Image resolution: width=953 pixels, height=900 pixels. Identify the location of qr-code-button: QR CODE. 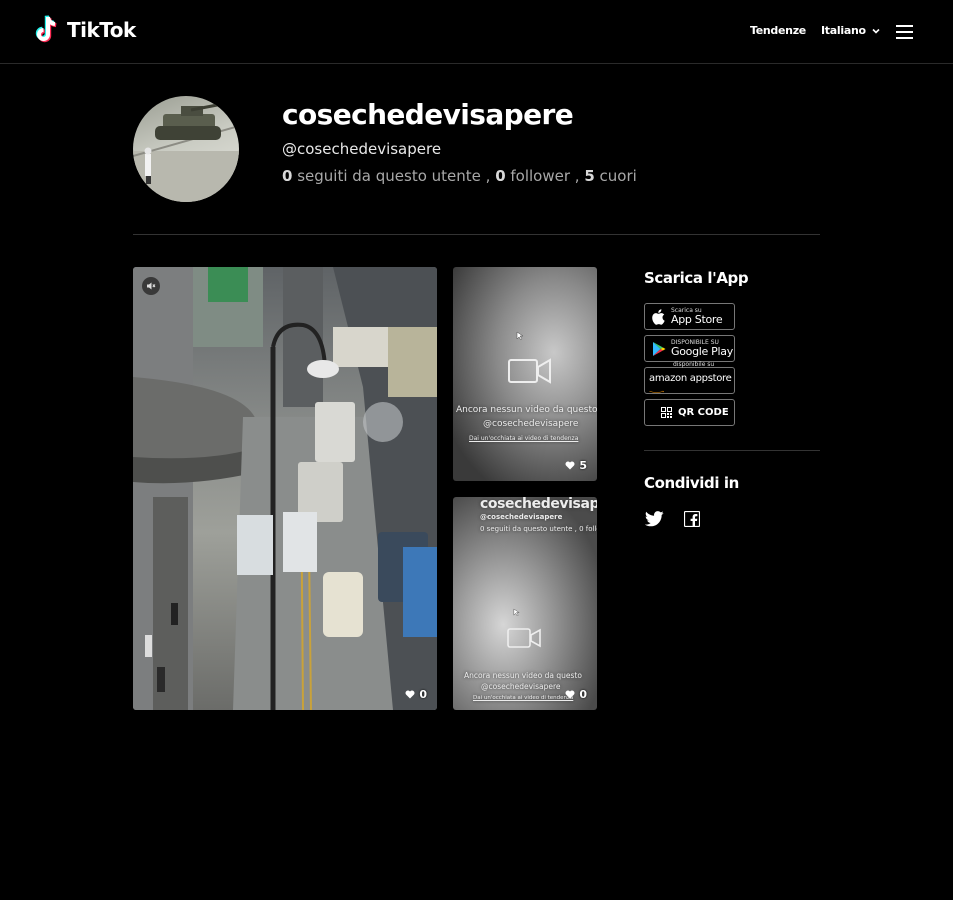
(689, 412).